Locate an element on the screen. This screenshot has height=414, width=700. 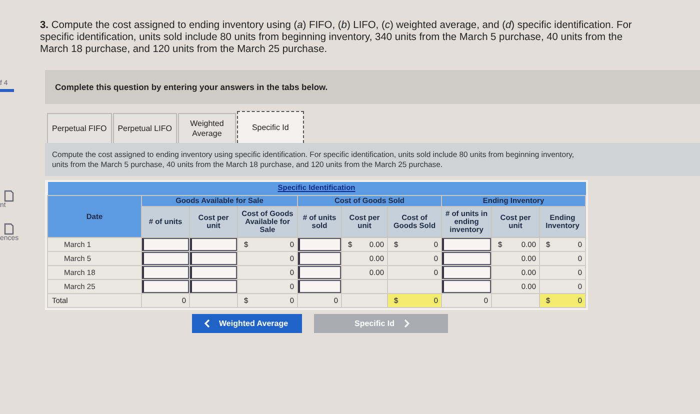
tab: Specific Id is located at coordinates (270, 127).